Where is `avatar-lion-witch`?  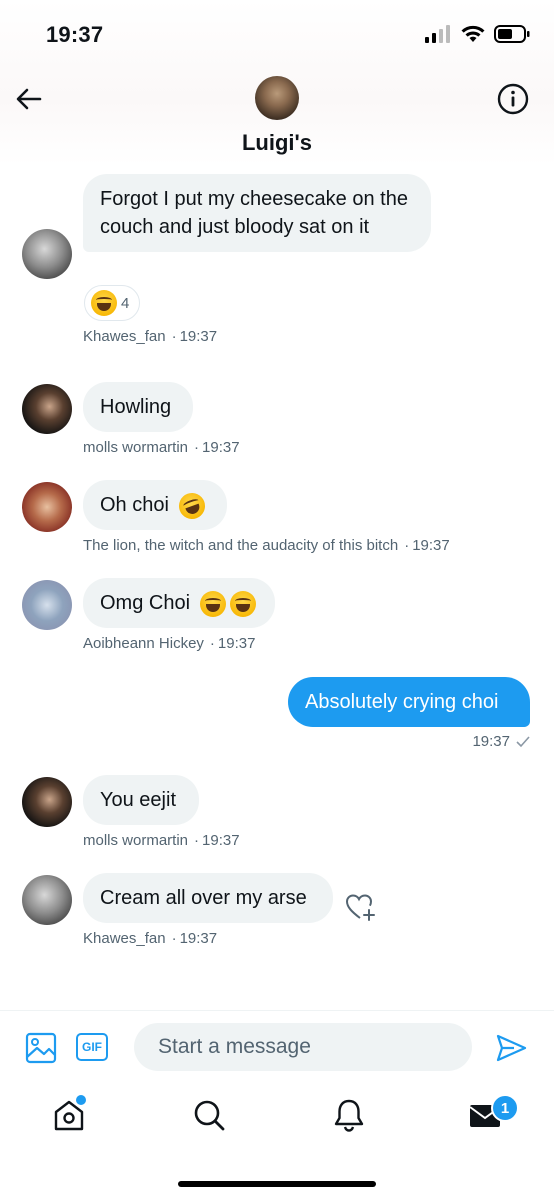
avatar-lion-witch is located at coordinates (47, 507).